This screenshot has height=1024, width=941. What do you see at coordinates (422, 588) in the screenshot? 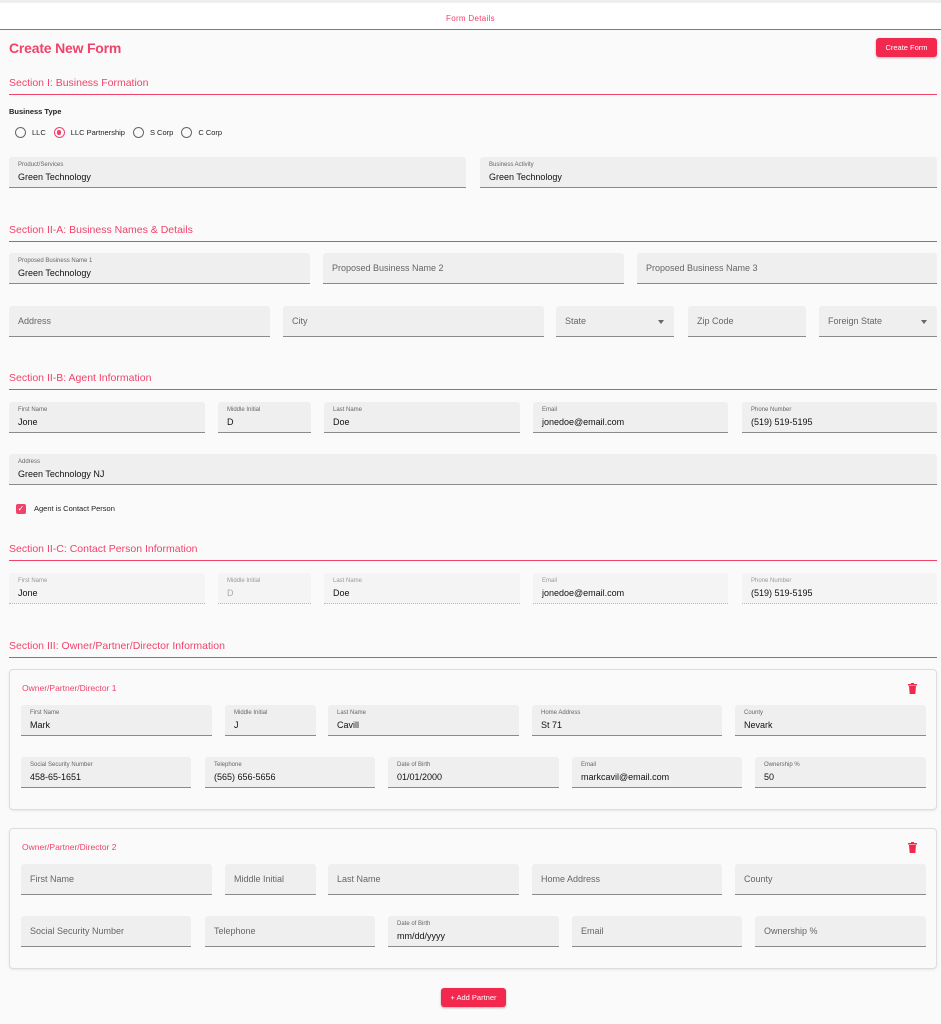
I see `contact-last-name-field: Last Name Doe` at bounding box center [422, 588].